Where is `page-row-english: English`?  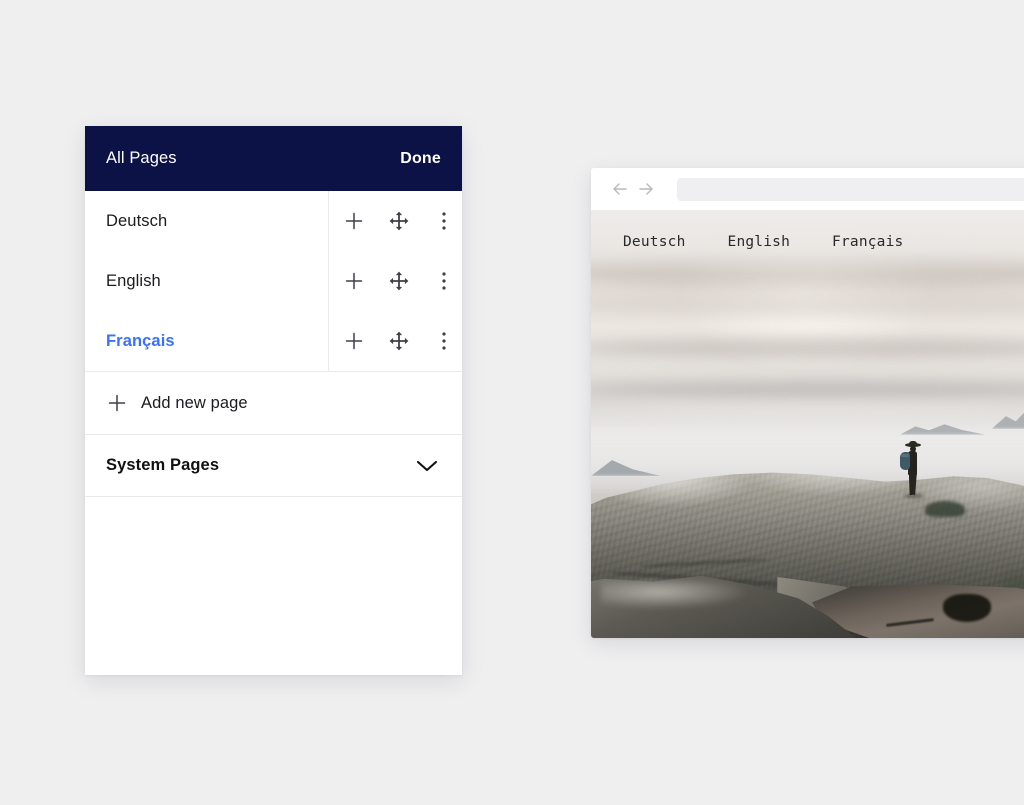
page-row-english: English is located at coordinates (273, 281).